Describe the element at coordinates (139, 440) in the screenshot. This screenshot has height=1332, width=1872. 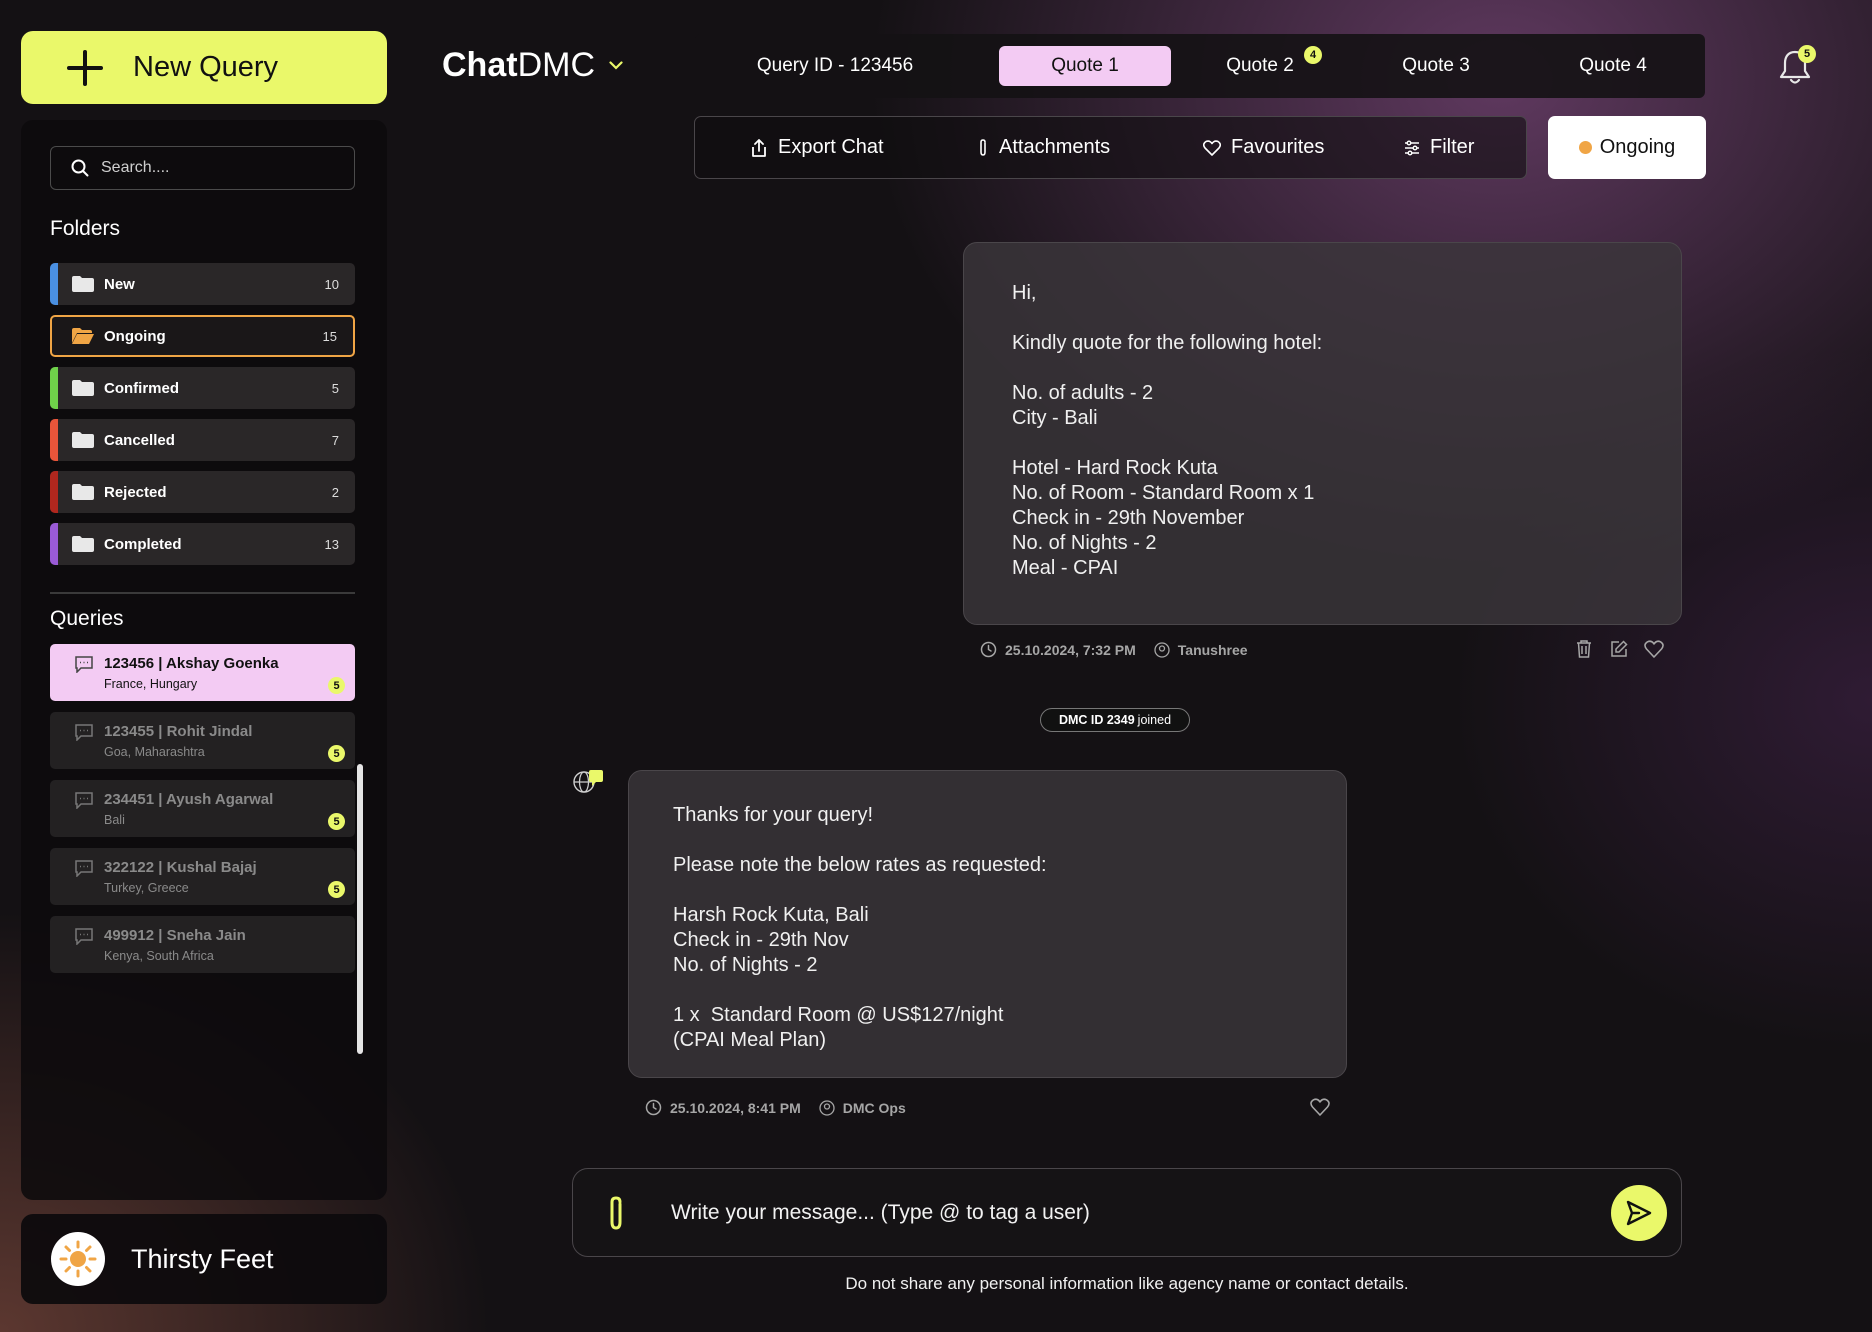
I see `folder-label: Cancelled` at that location.